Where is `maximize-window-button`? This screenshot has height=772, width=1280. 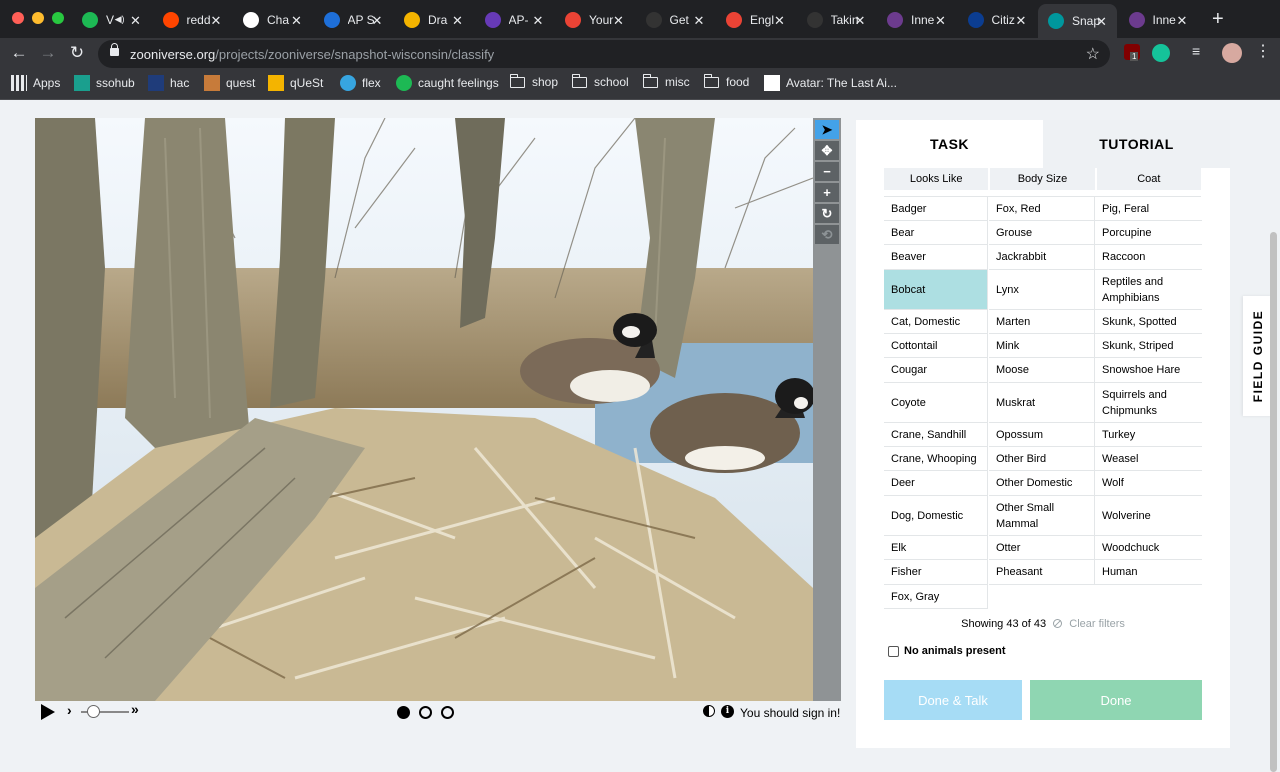 maximize-window-button is located at coordinates (58, 18).